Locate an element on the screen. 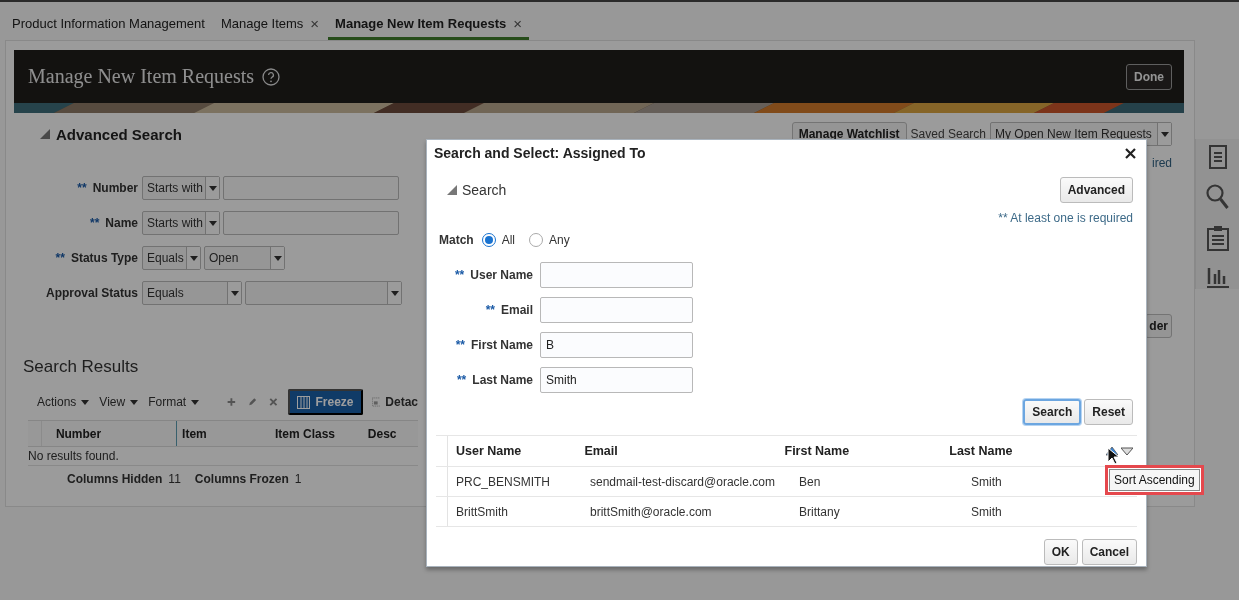  field-label: Number is located at coordinates (115, 188).